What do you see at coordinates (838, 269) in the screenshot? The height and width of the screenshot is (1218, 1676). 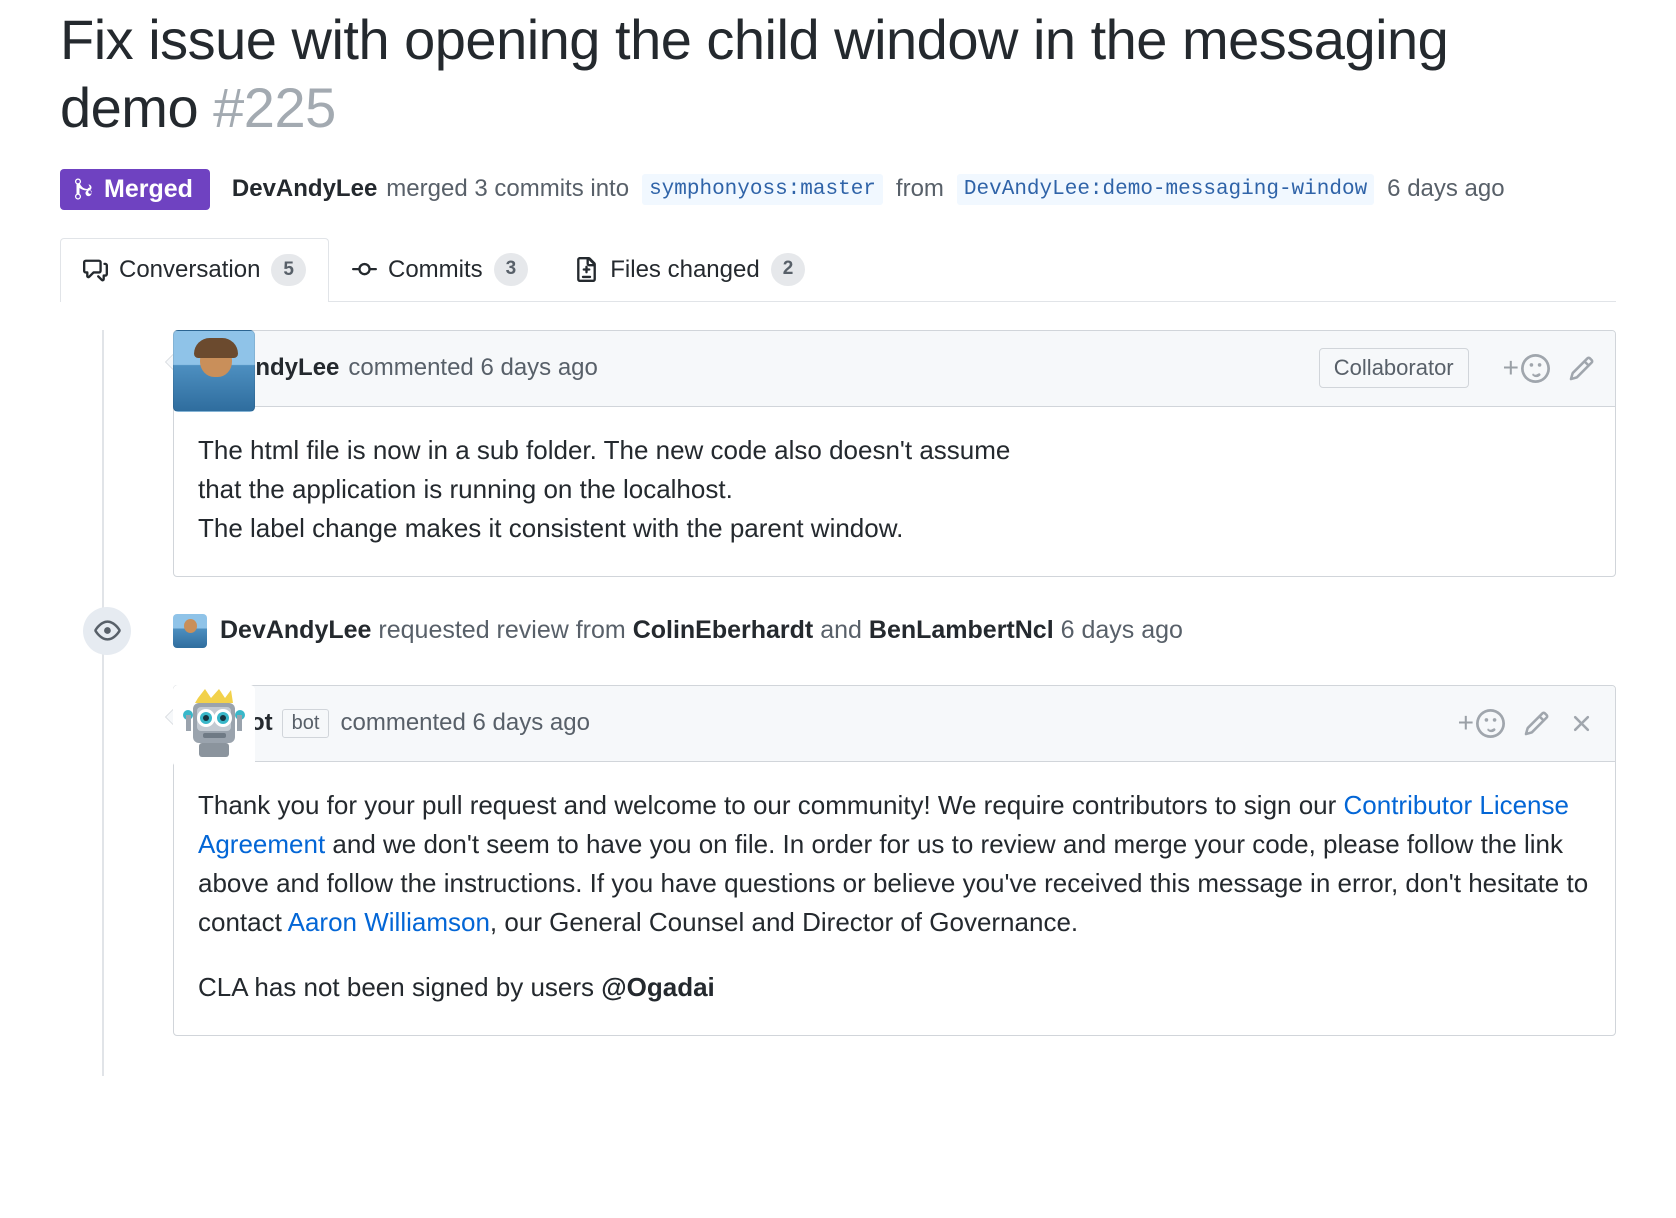 I see `pr-tabs: Conversation 5 Commits 3 Files changed 2` at bounding box center [838, 269].